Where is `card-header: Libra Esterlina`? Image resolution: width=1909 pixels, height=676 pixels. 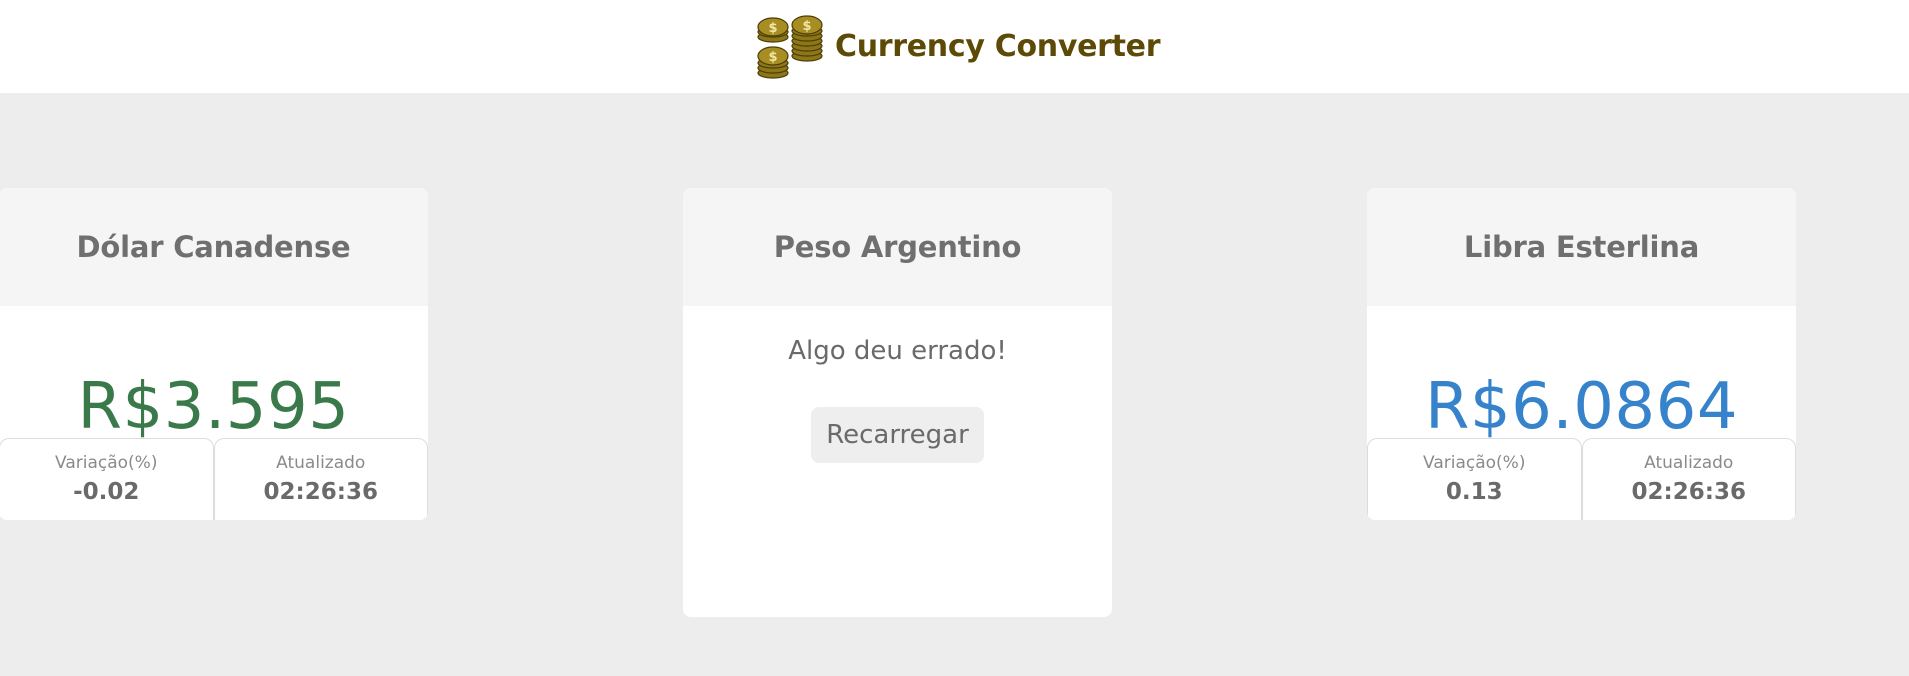 card-header: Libra Esterlina is located at coordinates (1581, 247).